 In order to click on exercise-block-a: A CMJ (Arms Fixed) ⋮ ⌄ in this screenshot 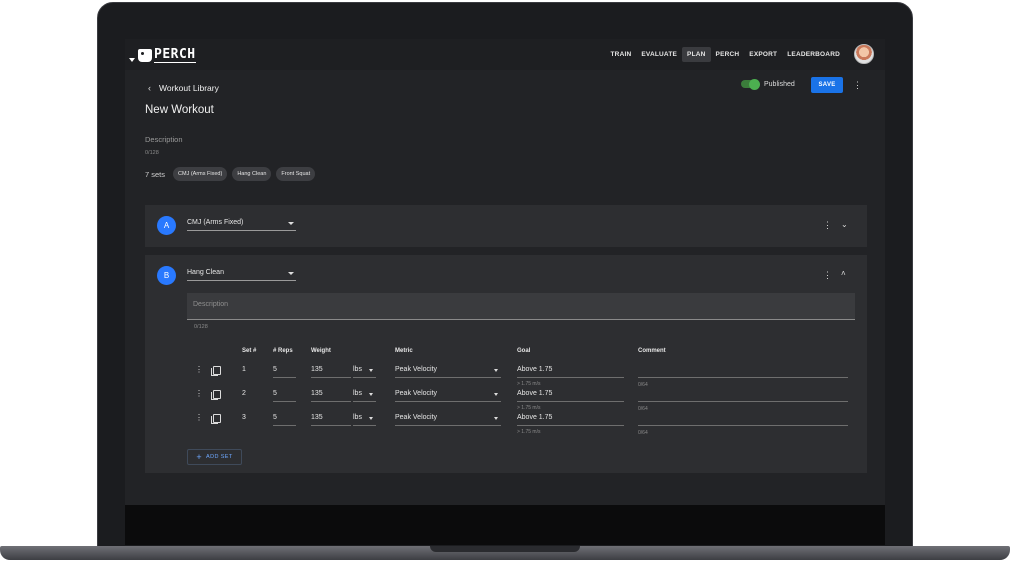, I will do `click(506, 226)`.